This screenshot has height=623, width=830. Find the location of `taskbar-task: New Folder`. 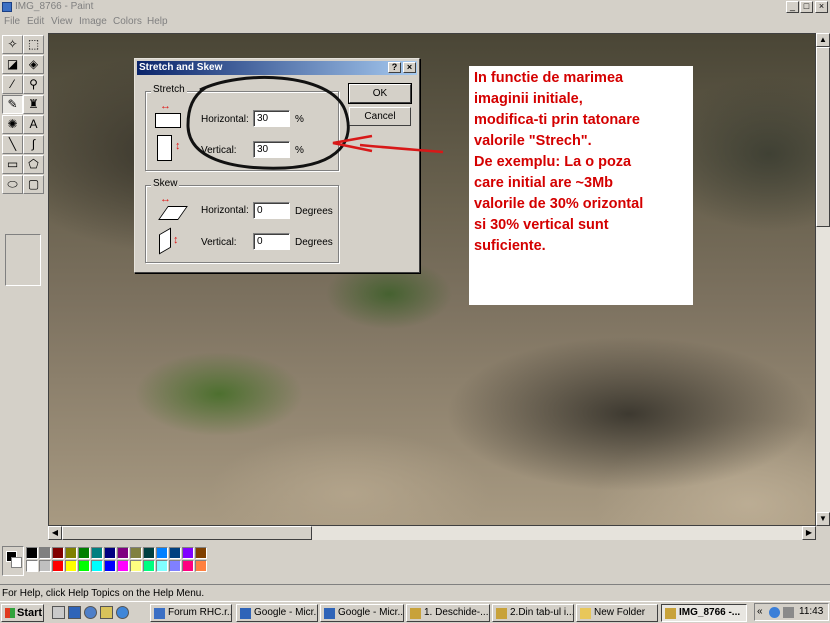

taskbar-task: New Folder is located at coordinates (617, 613).